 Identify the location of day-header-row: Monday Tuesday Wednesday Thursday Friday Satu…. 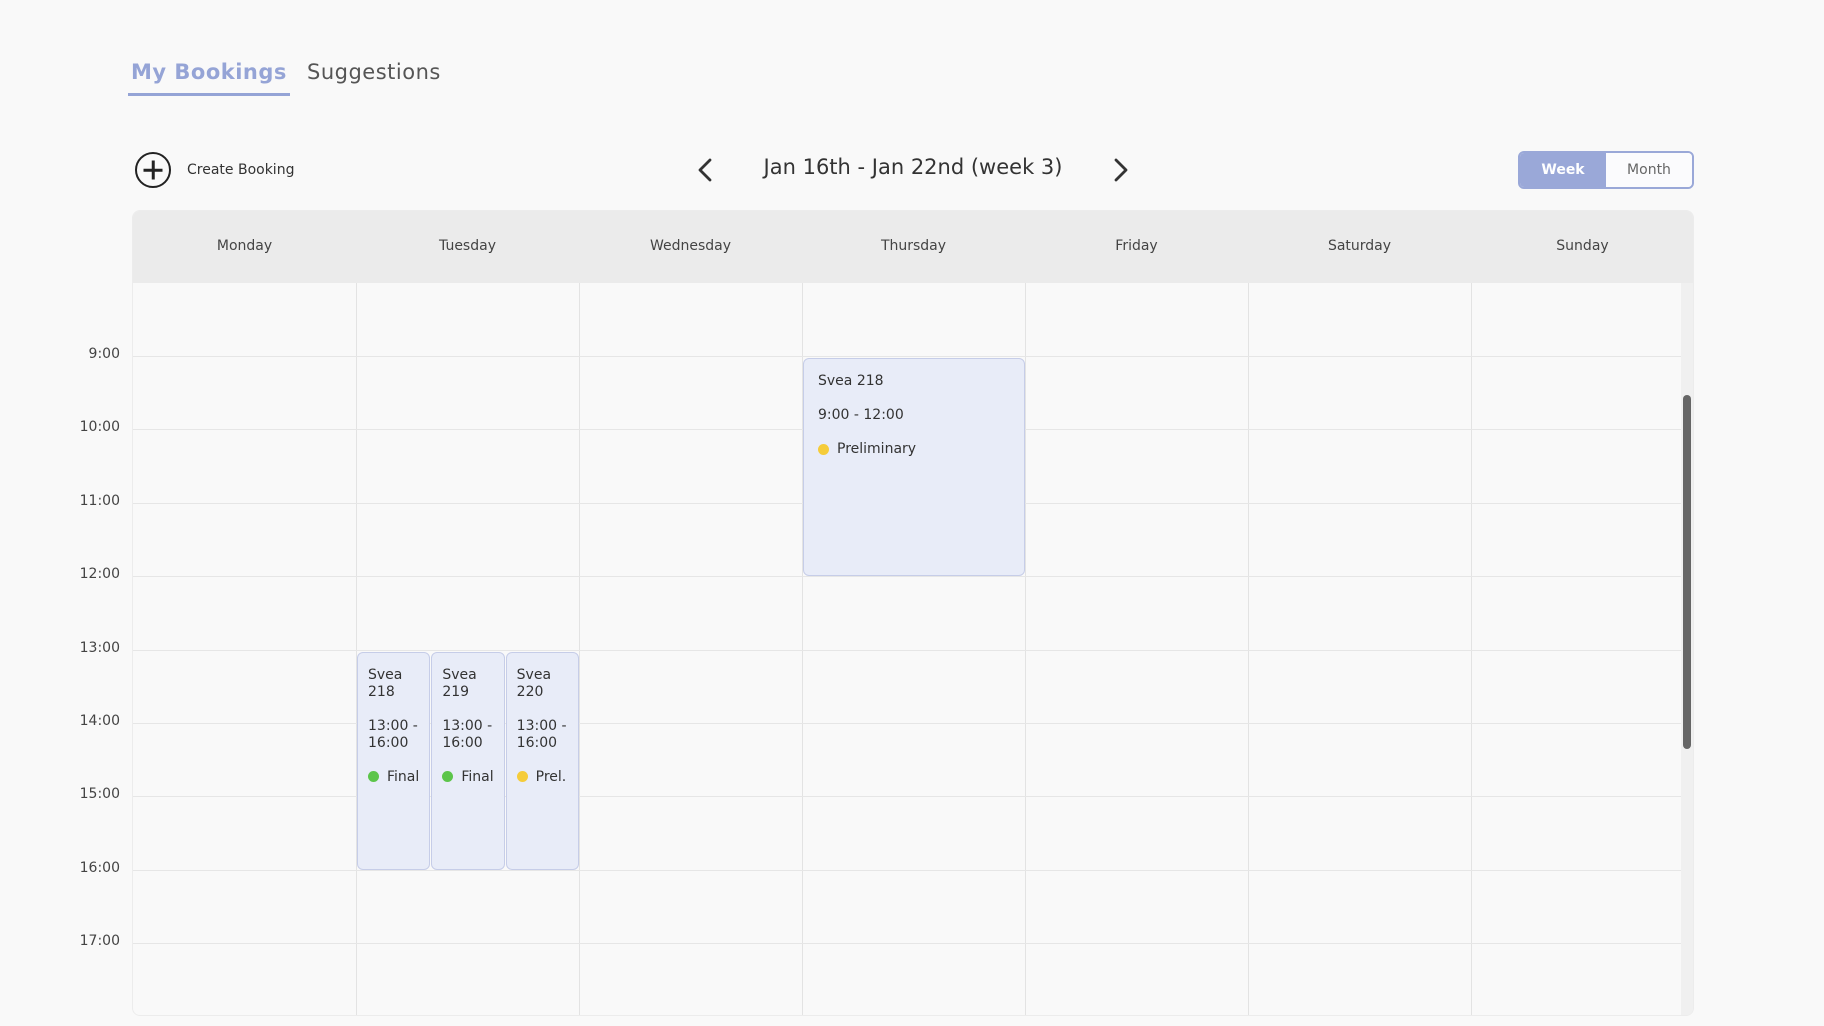
(913, 247).